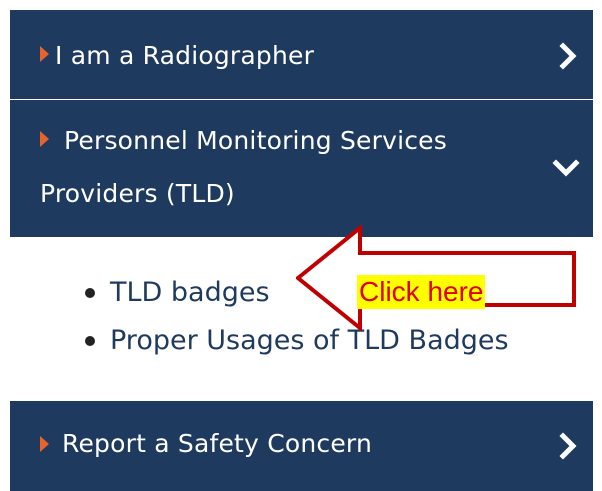  I want to click on menu-item-label-line-2: Providers (TLD), so click(137, 193).